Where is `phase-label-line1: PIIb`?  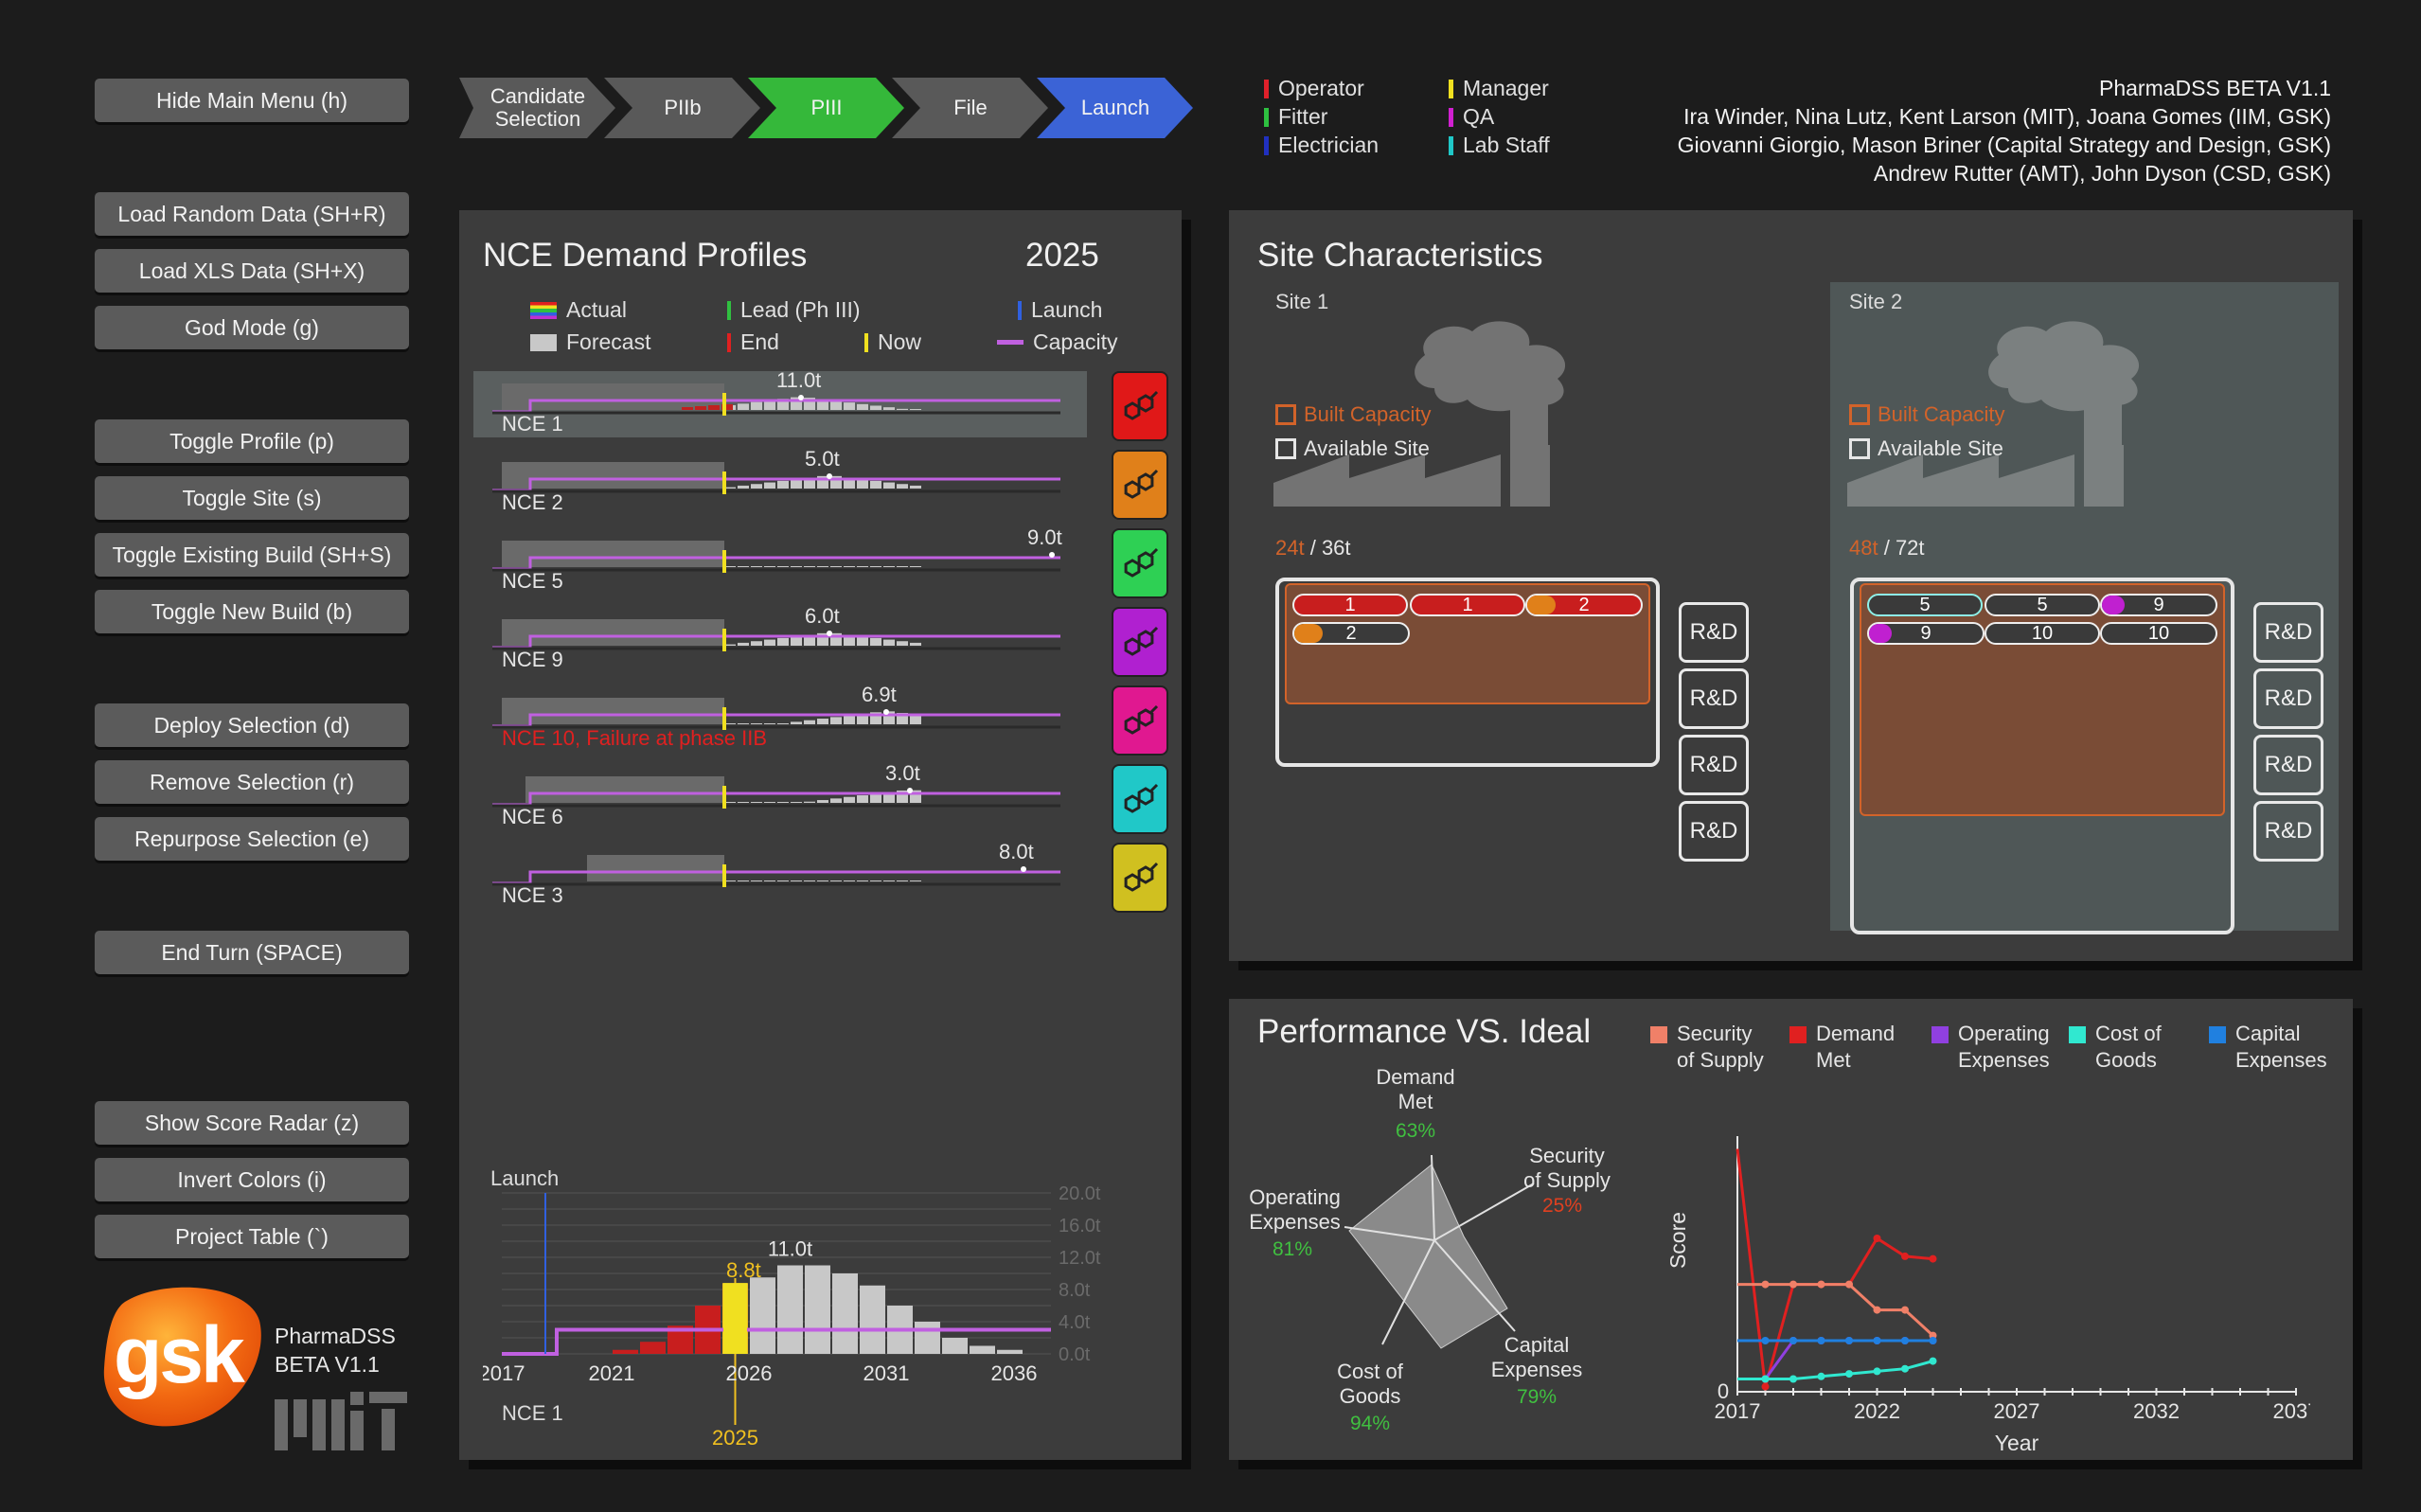
phase-label-line1: PIIb is located at coordinates (683, 107).